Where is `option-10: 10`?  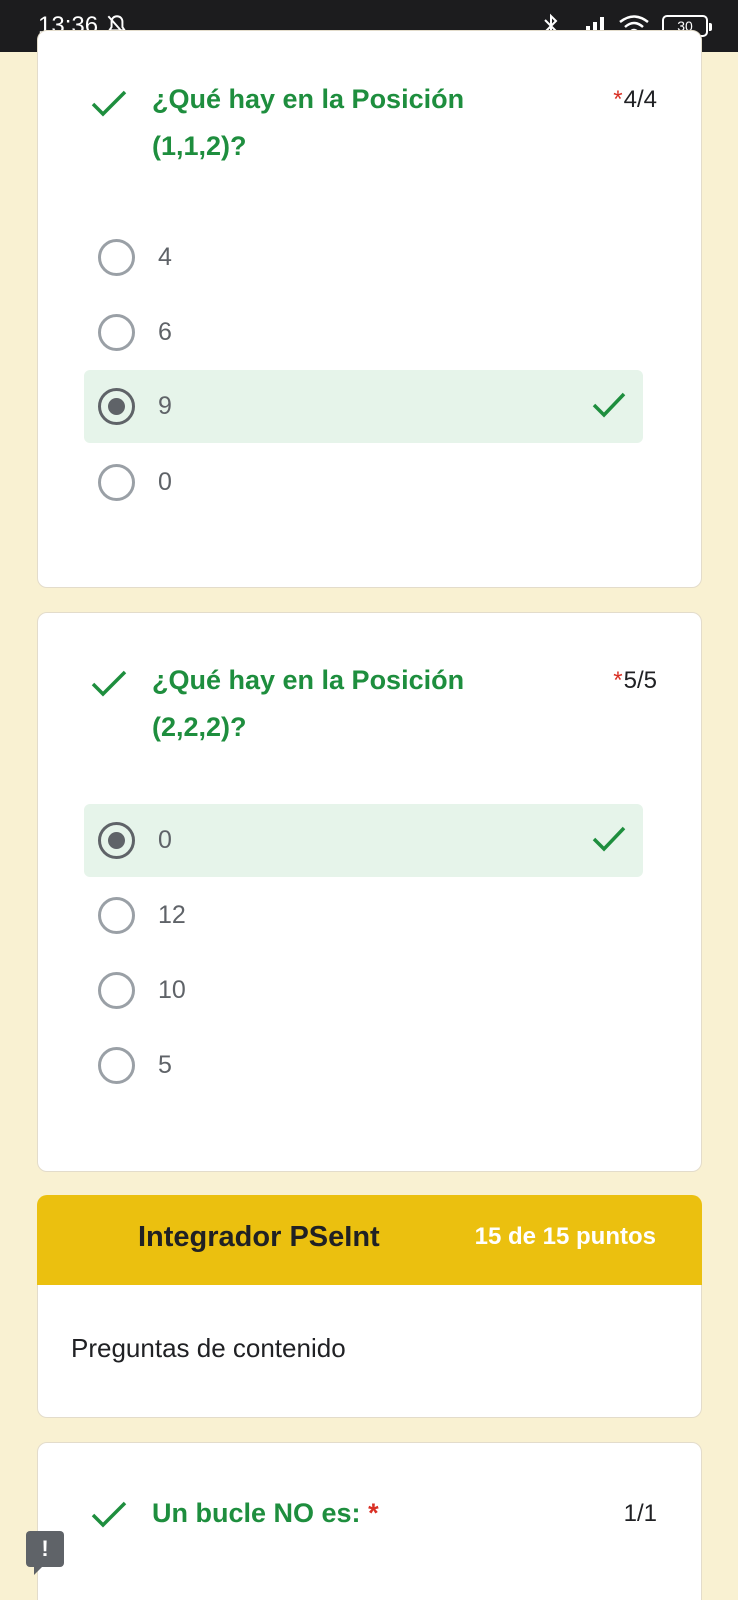 option-10: 10 is located at coordinates (363, 990).